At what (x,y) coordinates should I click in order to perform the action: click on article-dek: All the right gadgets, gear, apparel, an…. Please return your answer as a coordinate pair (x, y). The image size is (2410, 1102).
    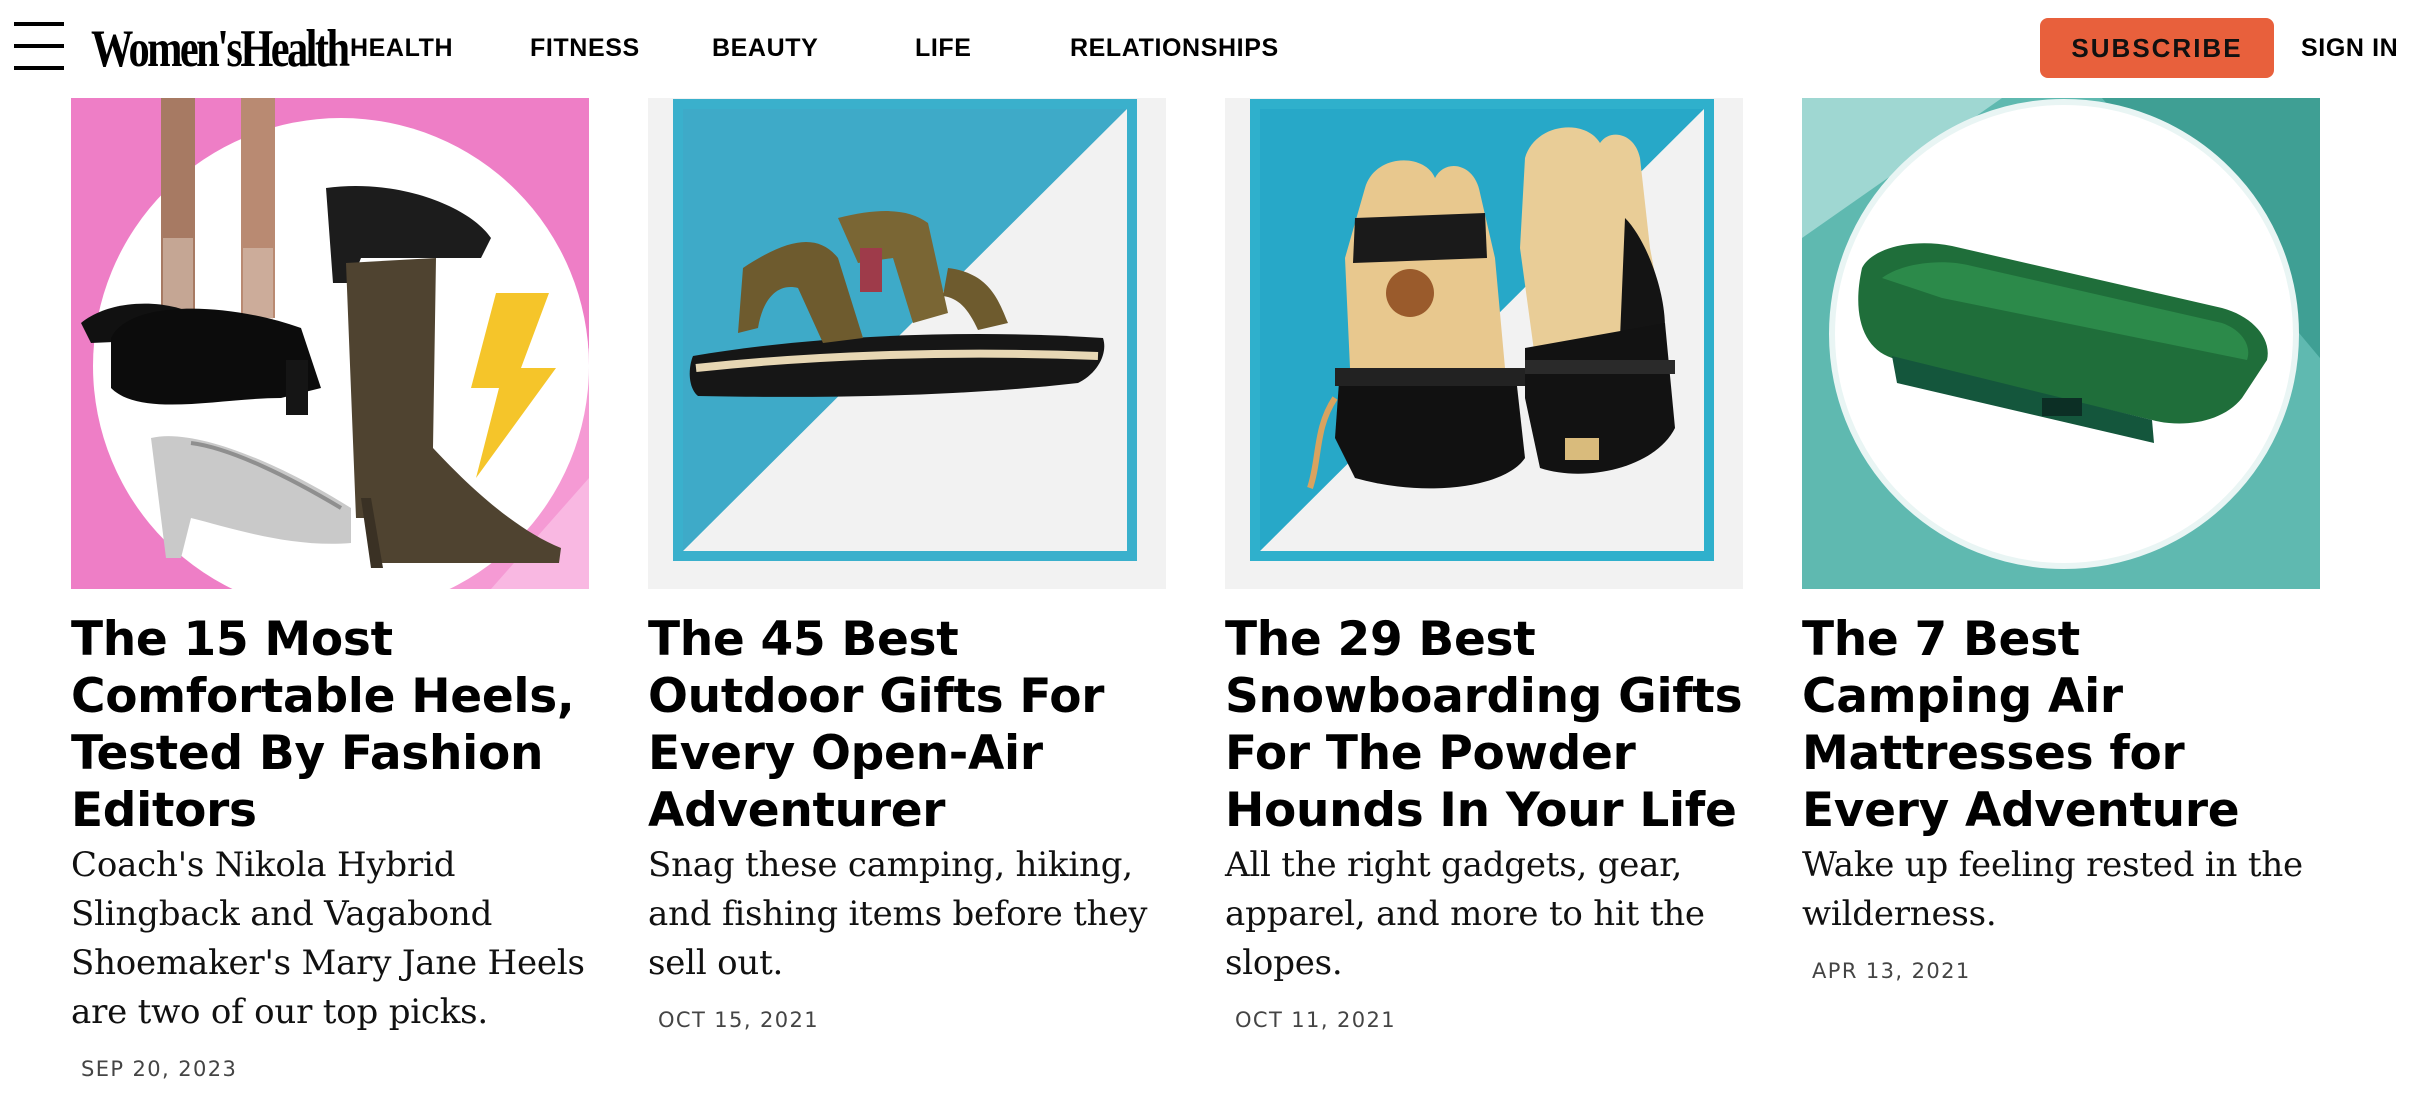
    Looking at the image, I should click on (1465, 914).